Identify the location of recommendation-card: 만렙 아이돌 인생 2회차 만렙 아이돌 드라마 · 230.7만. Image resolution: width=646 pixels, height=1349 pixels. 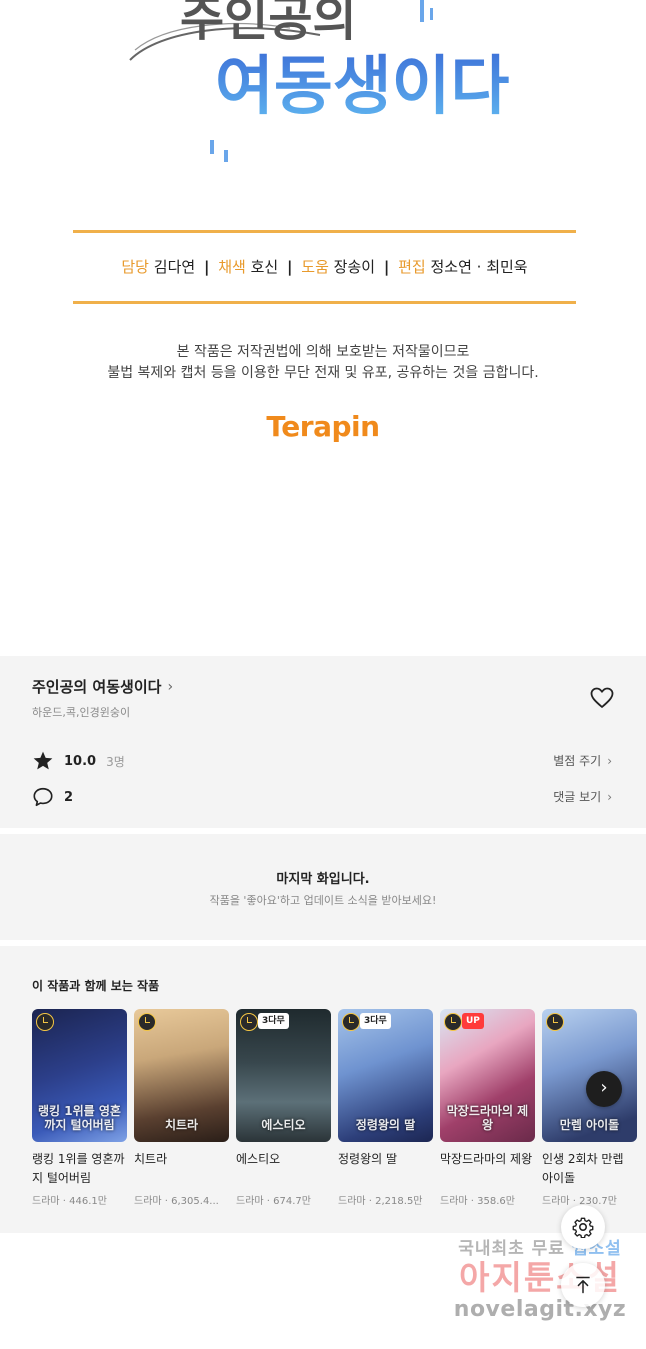
(589, 1108).